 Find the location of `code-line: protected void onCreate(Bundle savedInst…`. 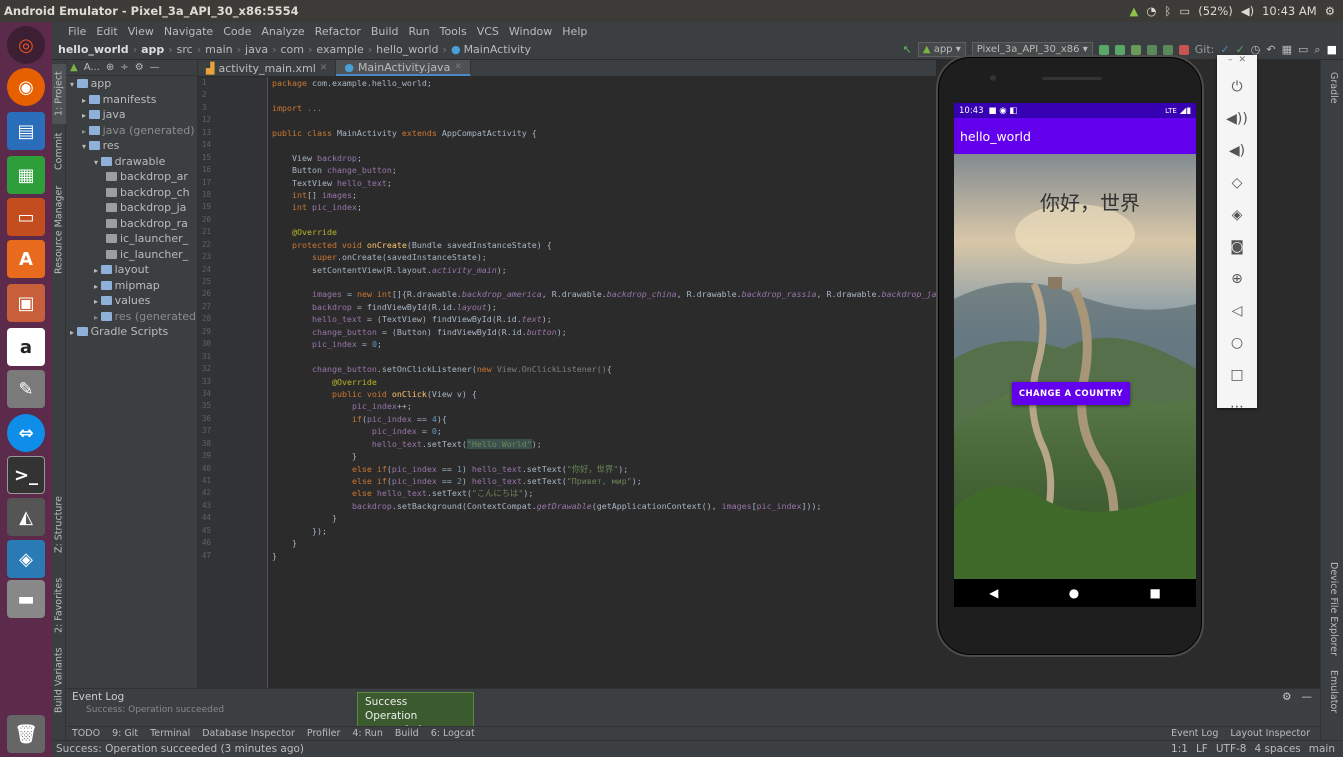

code-line: protected void onCreate(Bundle savedInst… is located at coordinates (602, 245).